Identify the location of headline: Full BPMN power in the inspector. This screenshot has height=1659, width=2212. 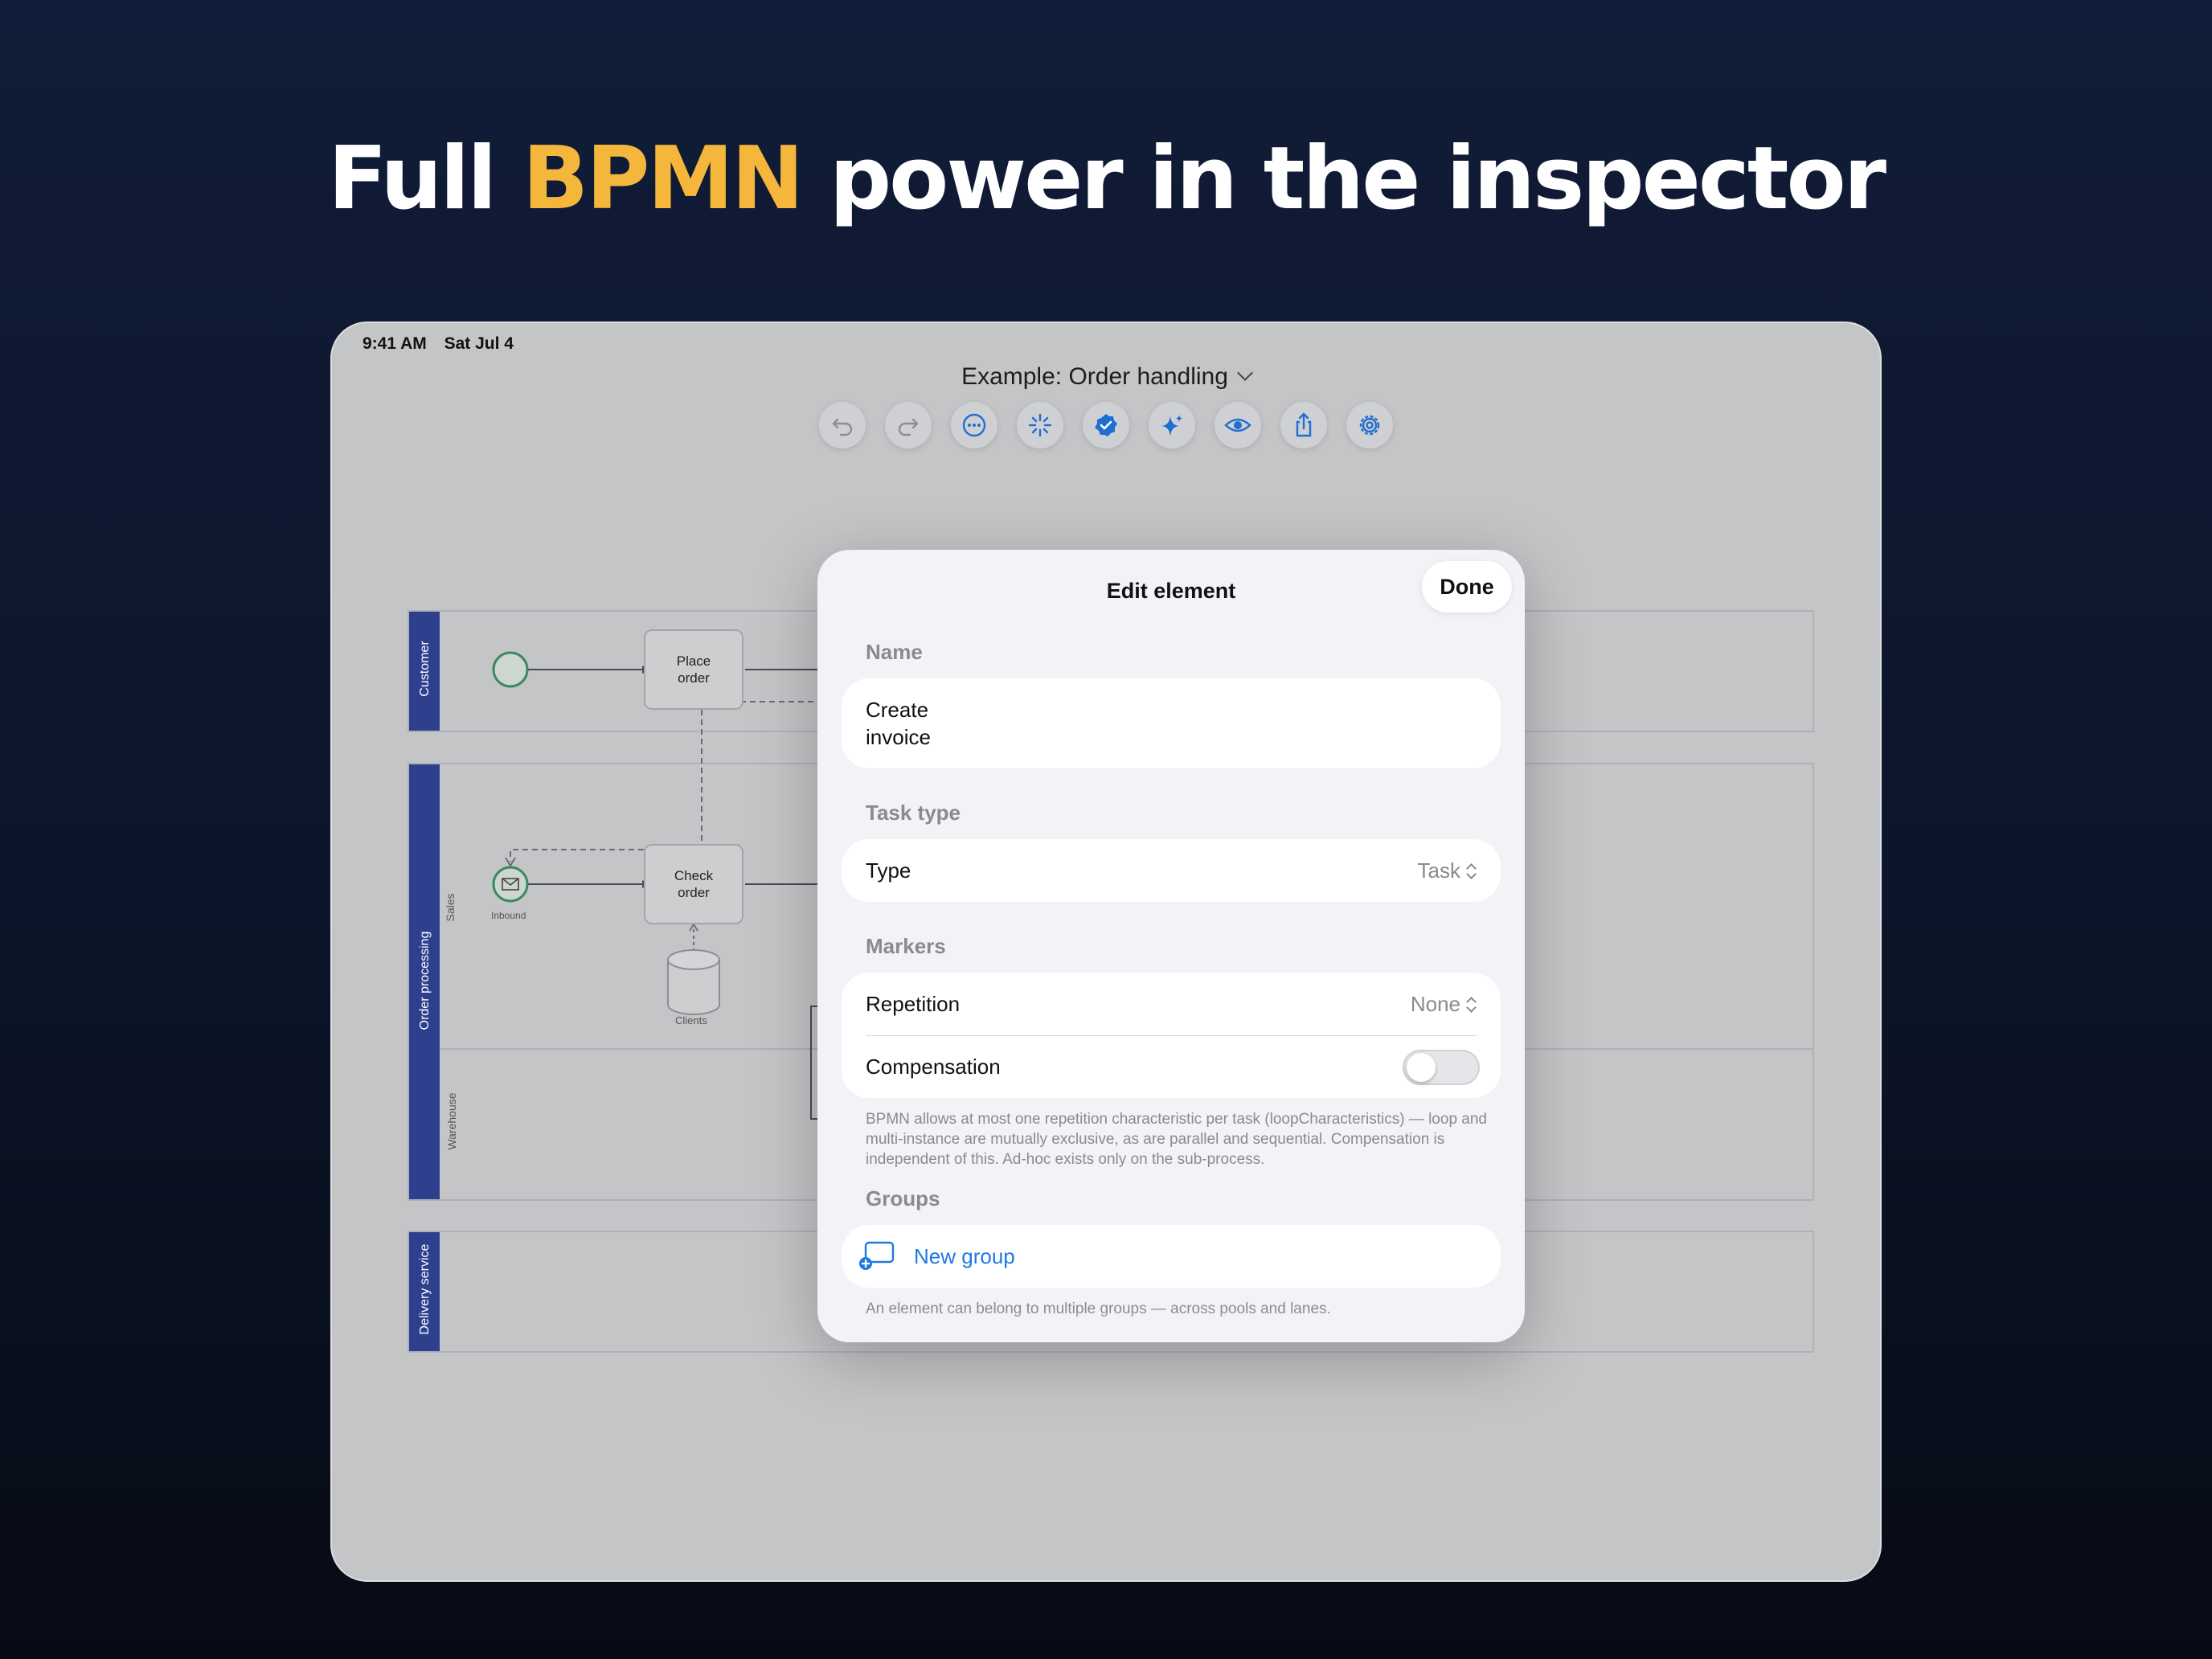
(1106, 179).